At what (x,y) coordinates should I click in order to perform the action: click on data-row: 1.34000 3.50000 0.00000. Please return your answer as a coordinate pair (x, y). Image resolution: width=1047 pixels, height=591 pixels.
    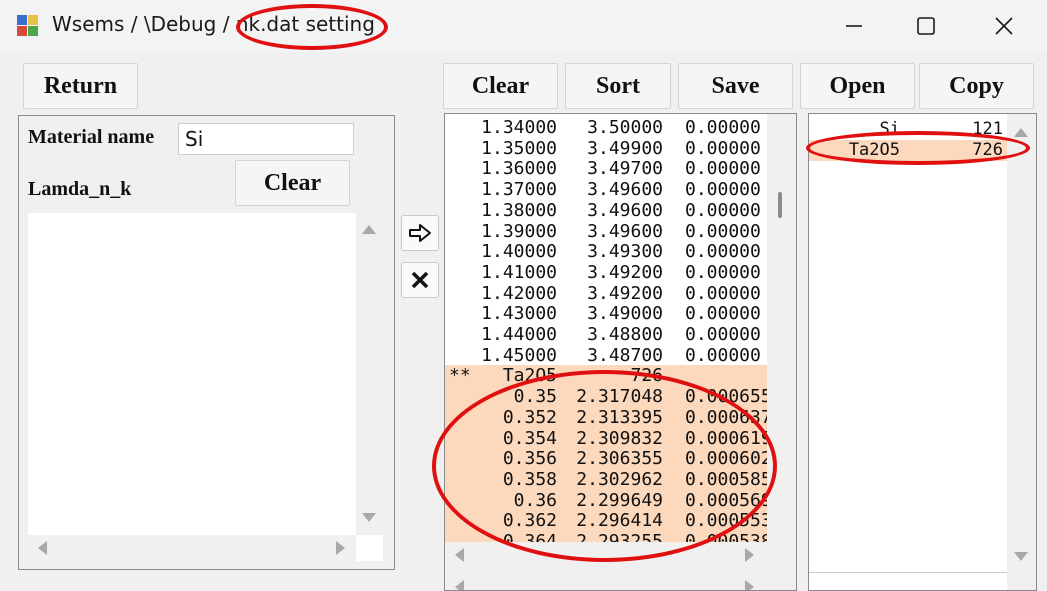
    Looking at the image, I should click on (606, 127).